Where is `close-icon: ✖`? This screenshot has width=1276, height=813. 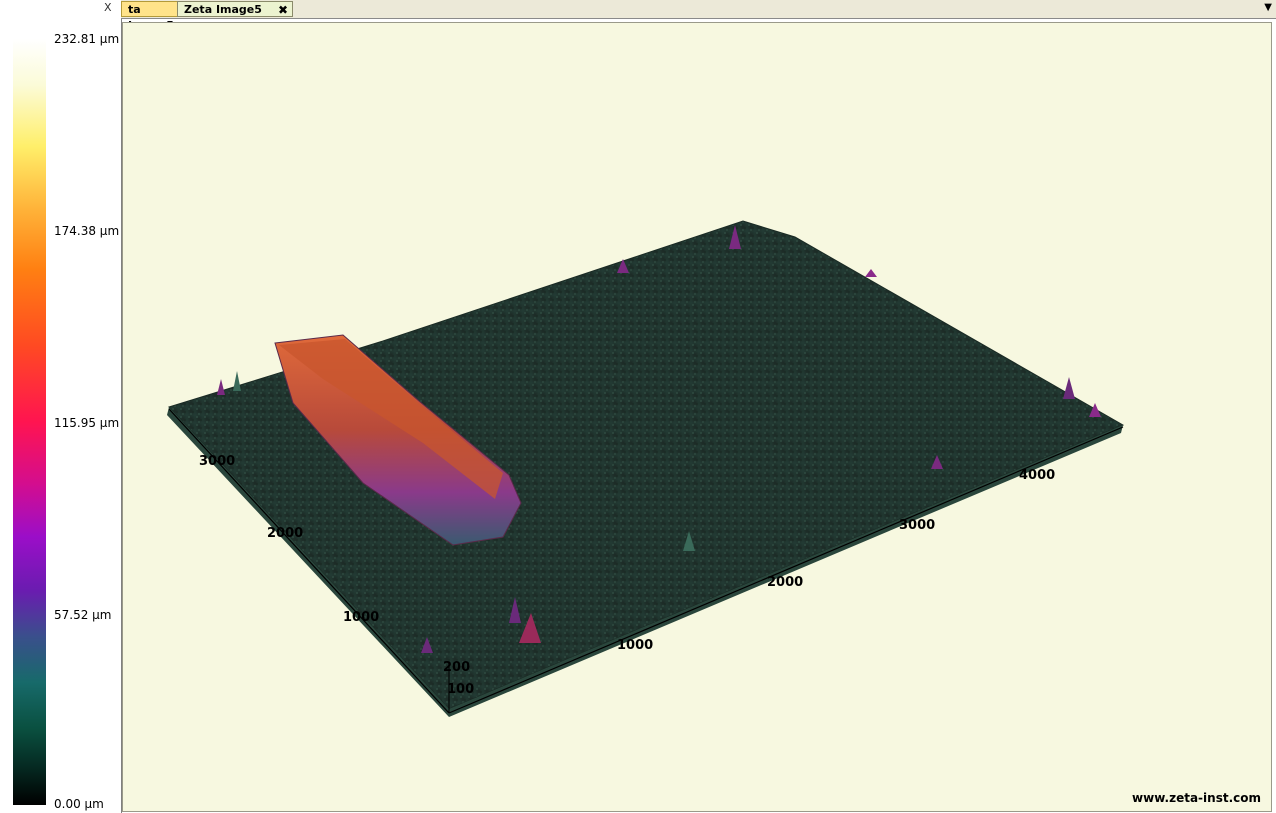 close-icon: ✖ is located at coordinates (283, 10).